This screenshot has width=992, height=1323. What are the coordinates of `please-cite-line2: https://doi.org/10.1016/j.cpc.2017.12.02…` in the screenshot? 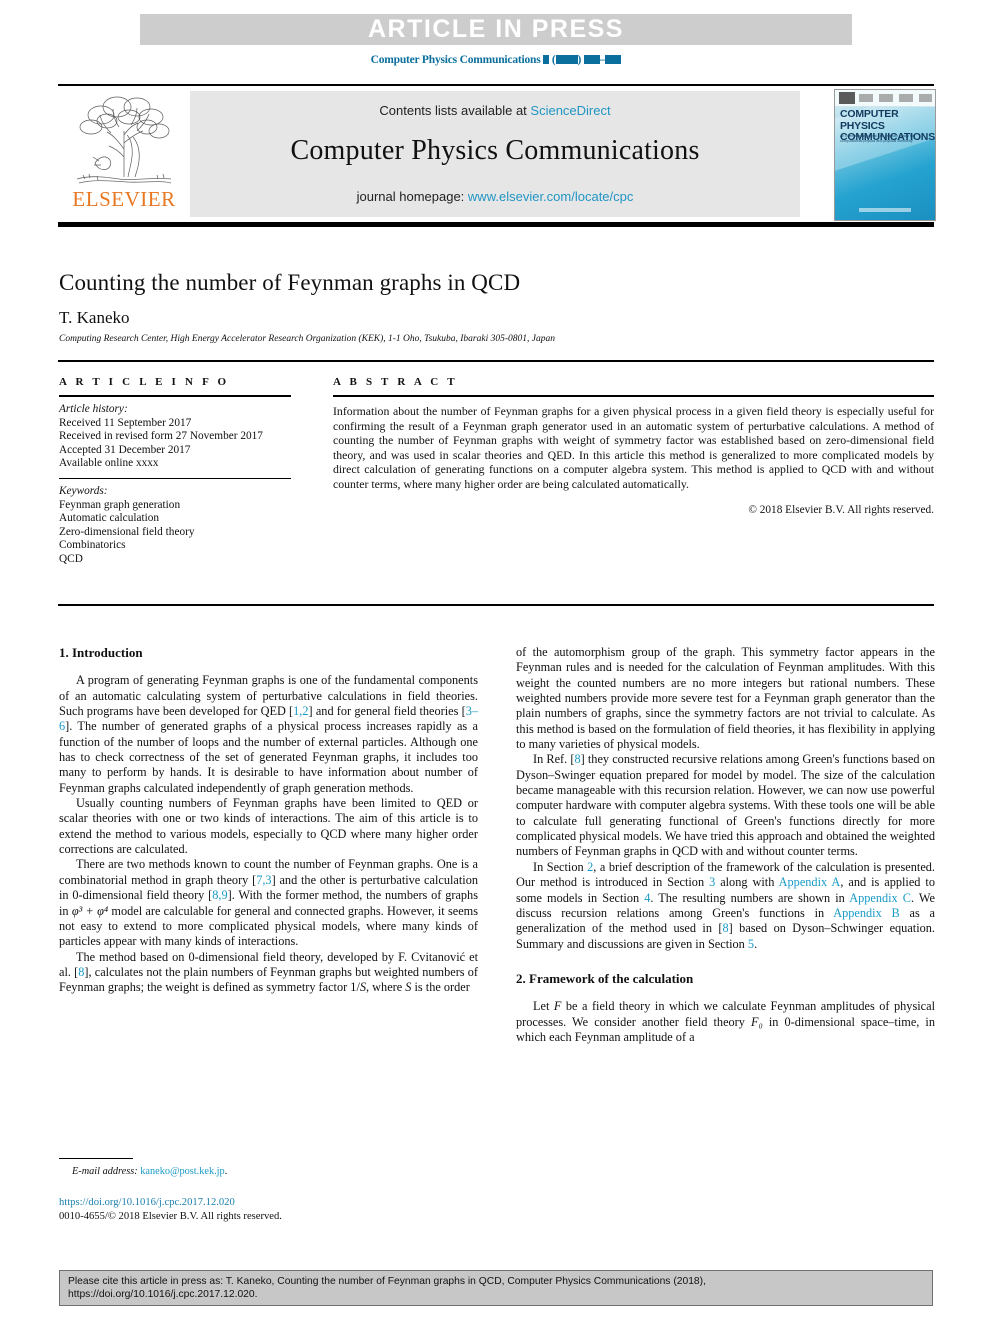 It's located at (163, 1294).